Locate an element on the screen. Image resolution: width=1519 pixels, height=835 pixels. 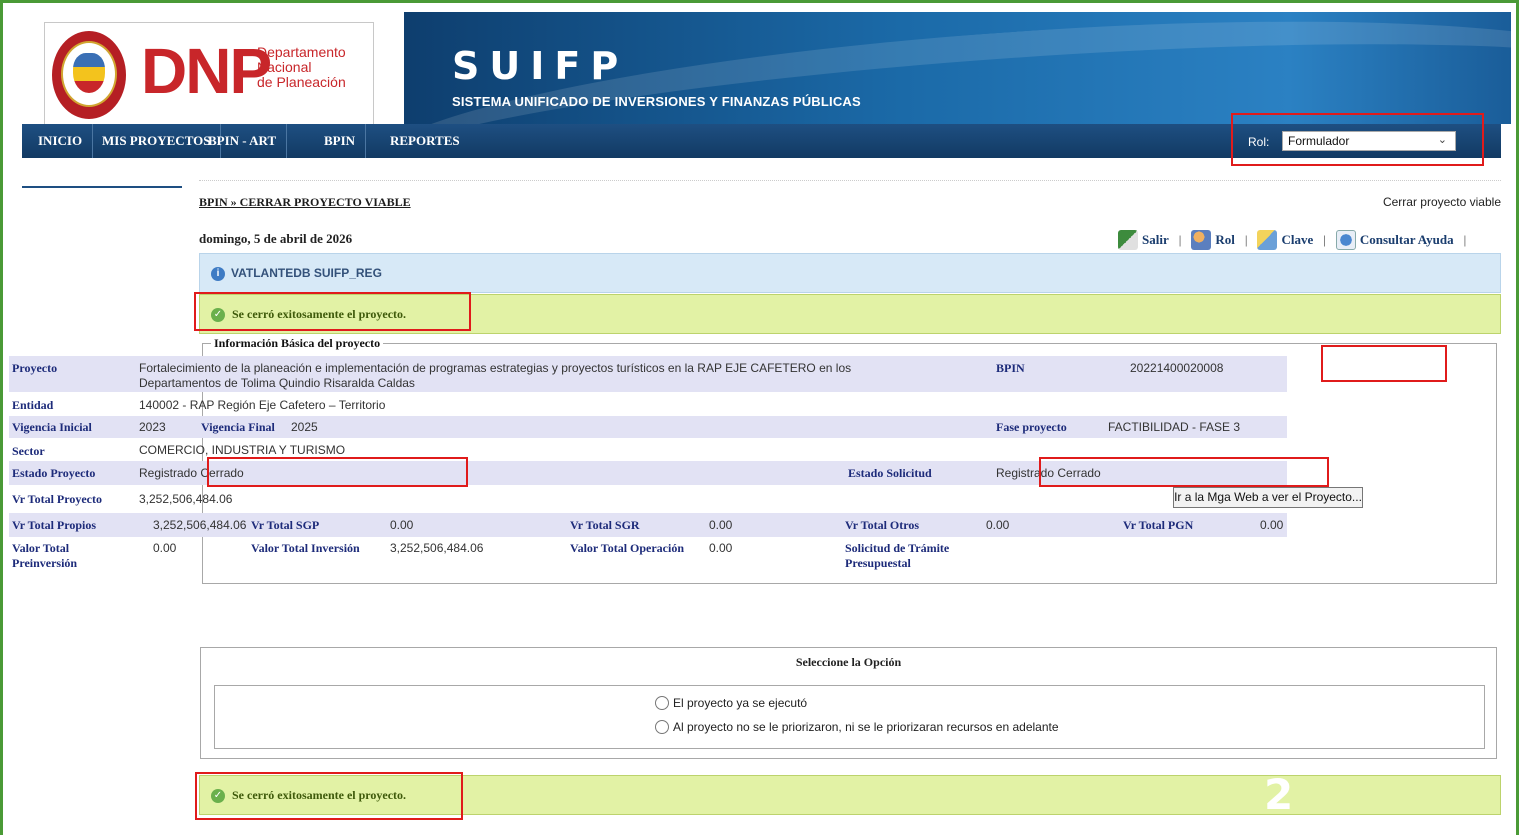
content-top-divider is located at coordinates (850, 180).